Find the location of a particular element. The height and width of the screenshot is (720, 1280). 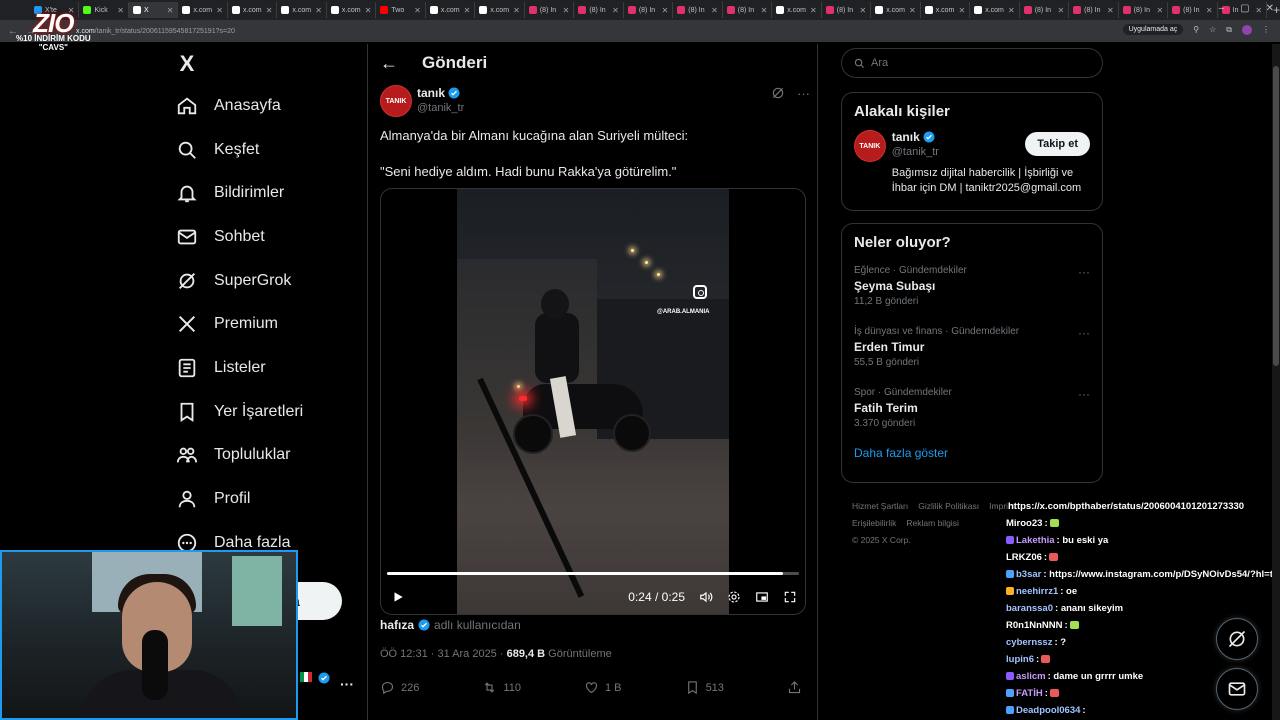

star-icon: ☆ is located at coordinates (1212, 29).